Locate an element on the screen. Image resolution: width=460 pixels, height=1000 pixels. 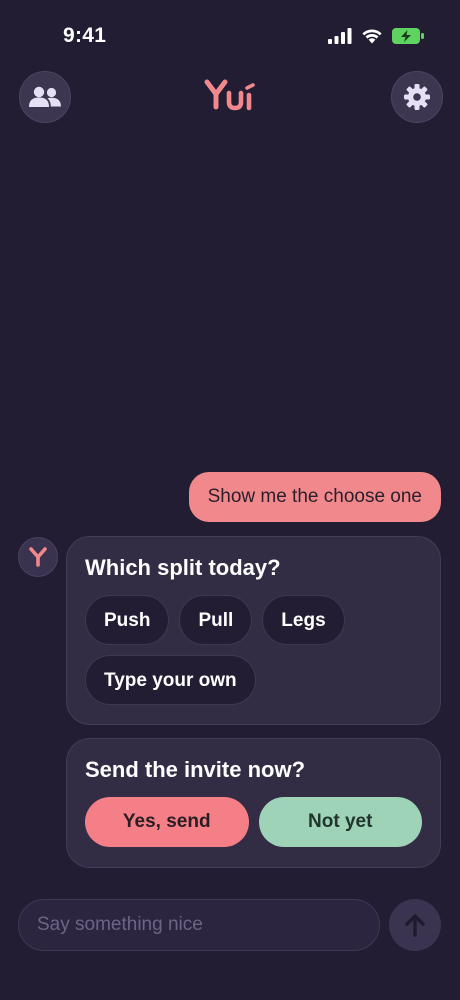
settings-button is located at coordinates (417, 97).